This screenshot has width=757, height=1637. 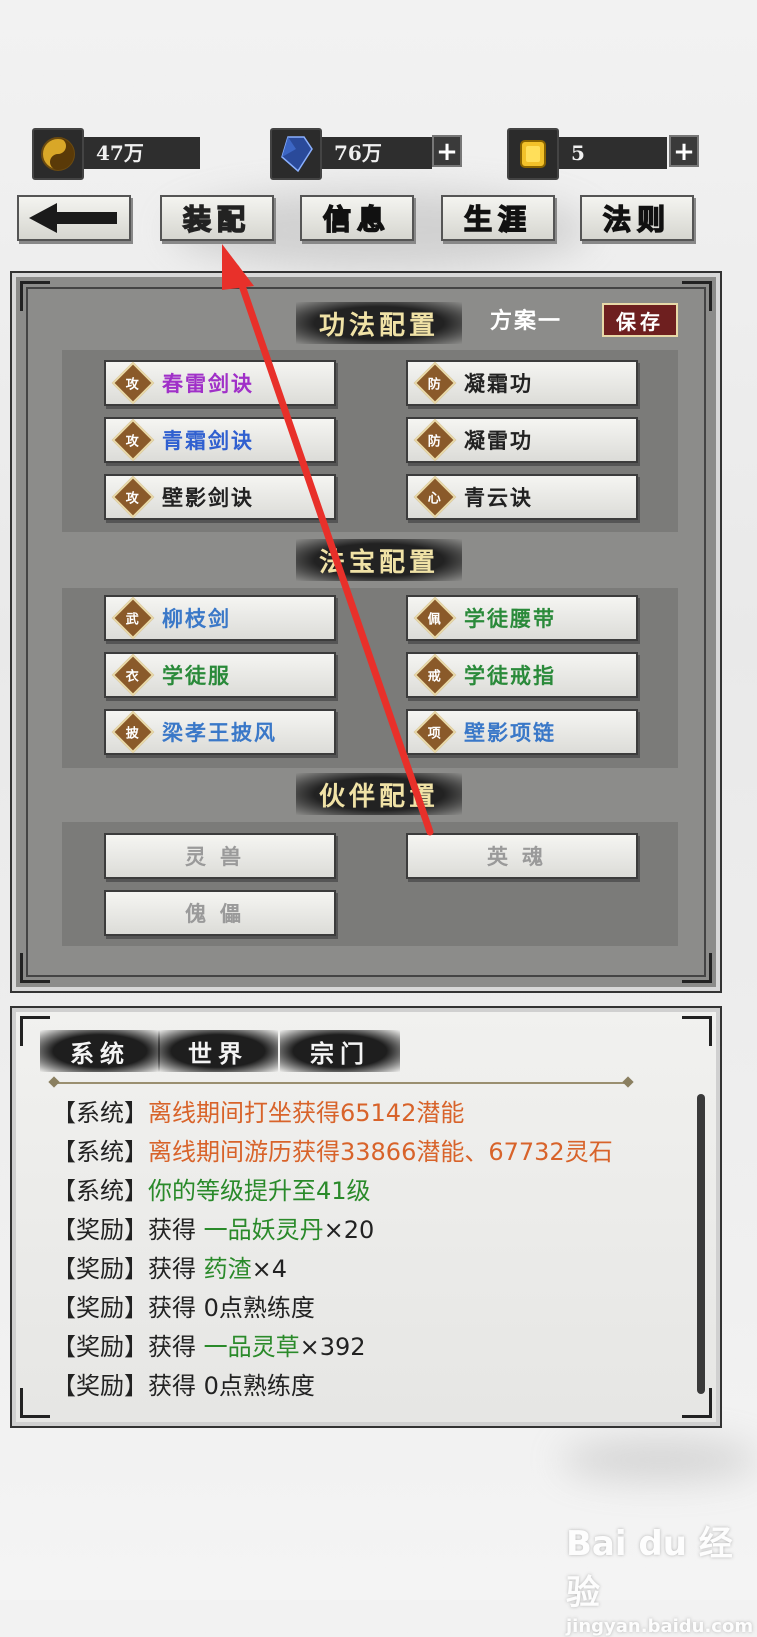 What do you see at coordinates (660, 1626) in the screenshot?
I see `watermark-url: jingyan.baidu.com` at bounding box center [660, 1626].